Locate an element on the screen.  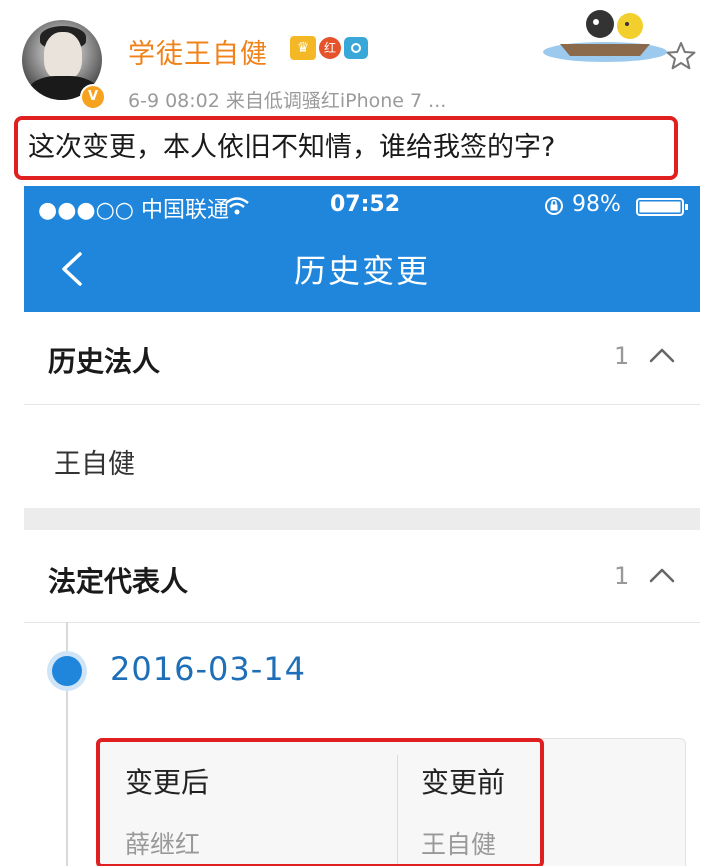
wifi-icon is located at coordinates (237, 206).